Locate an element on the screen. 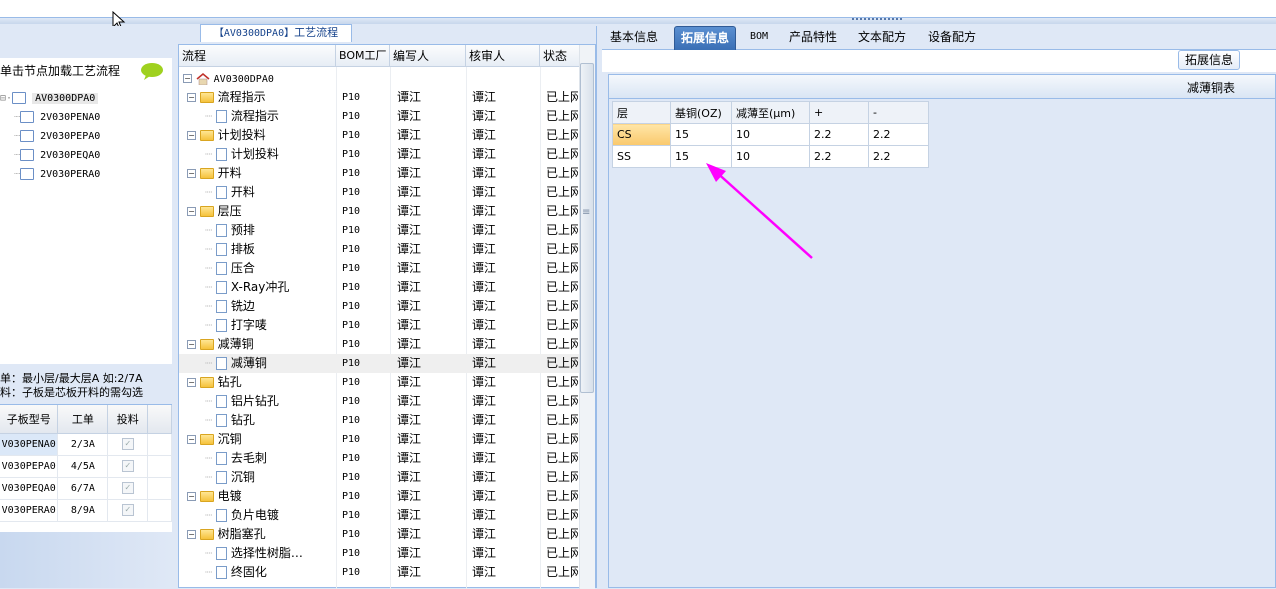  table-row: ┈ 钻孔 P10 谭江 谭江 已上网 is located at coordinates (379, 420).